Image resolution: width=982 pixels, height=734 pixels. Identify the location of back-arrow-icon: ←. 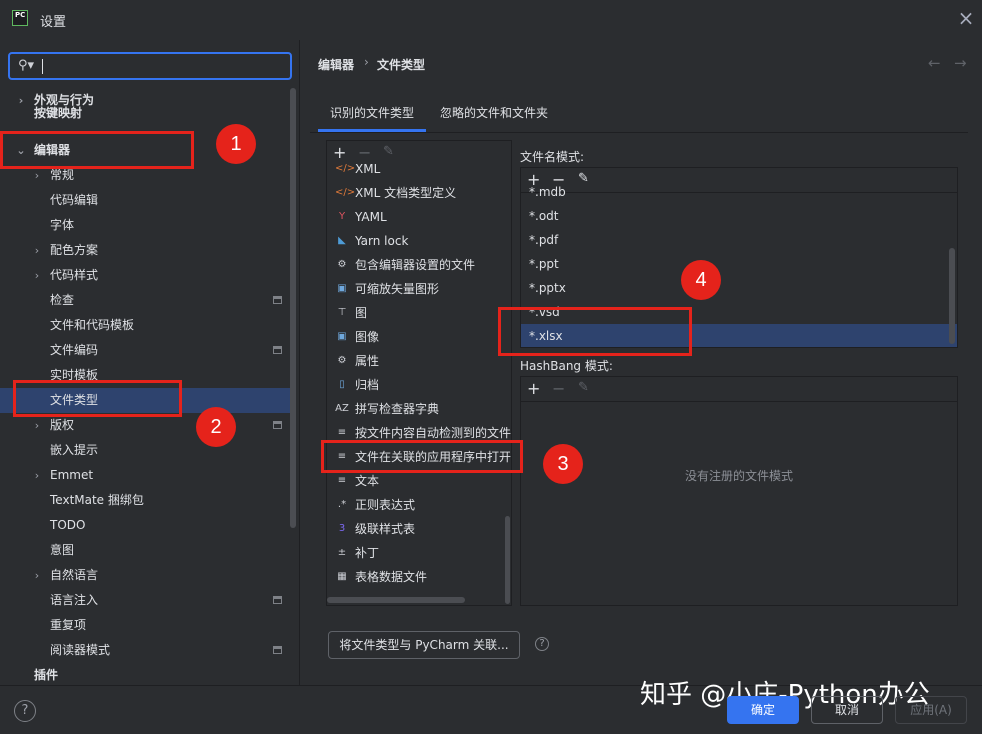
(934, 63).